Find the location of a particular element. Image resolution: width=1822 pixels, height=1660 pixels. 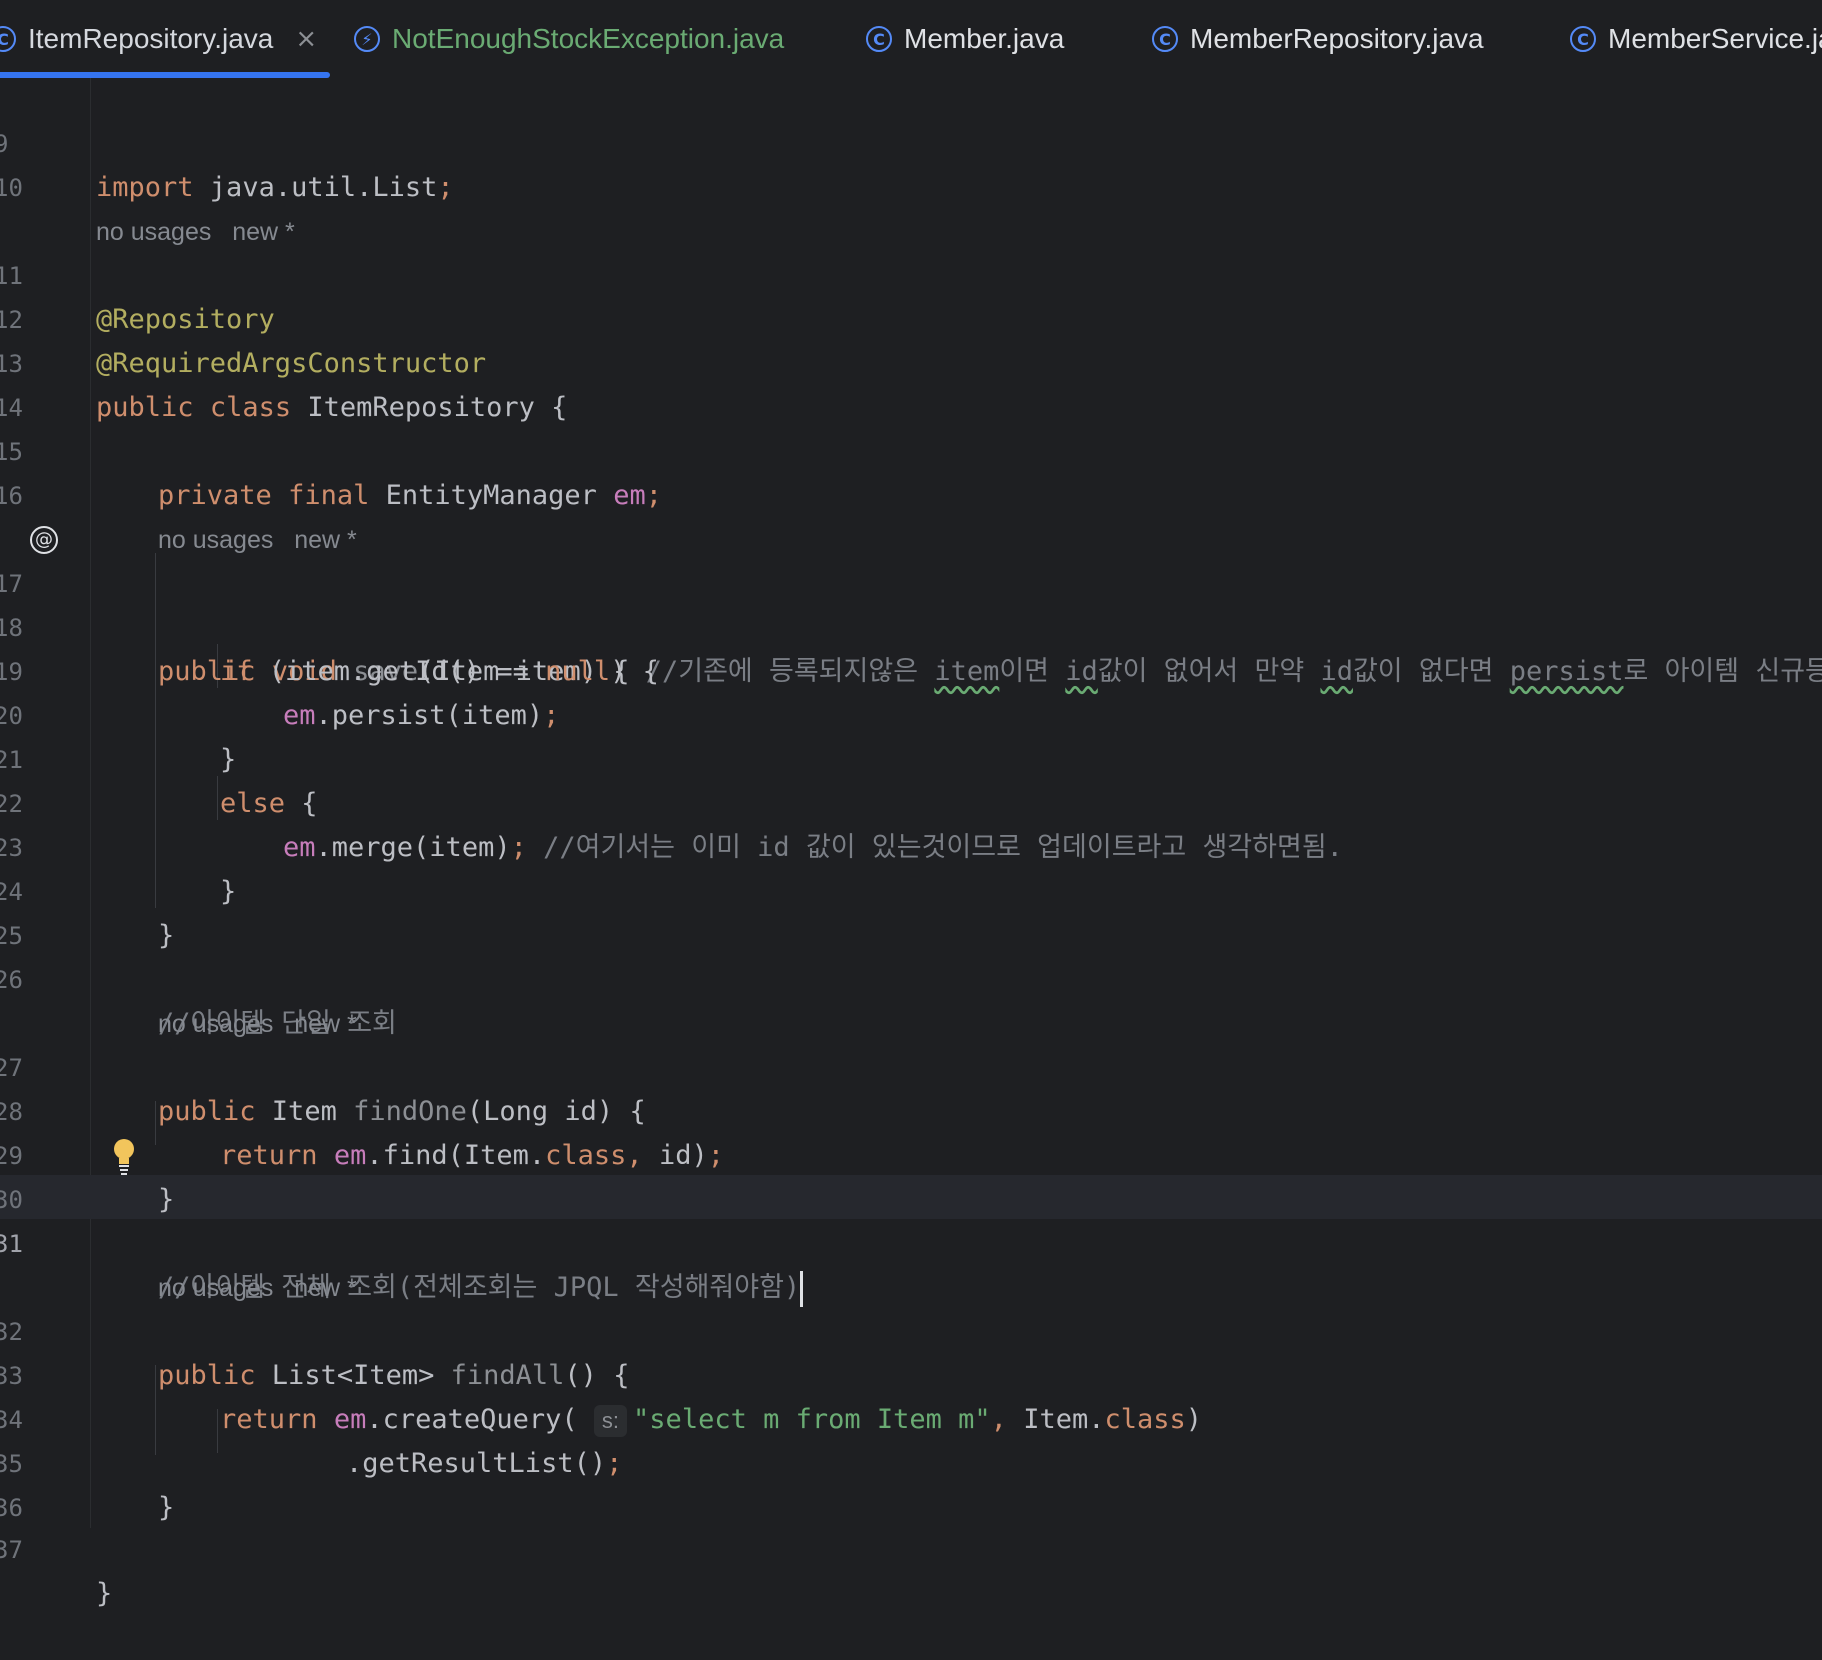

tab-member: C Member.java is located at coordinates (965, 39).